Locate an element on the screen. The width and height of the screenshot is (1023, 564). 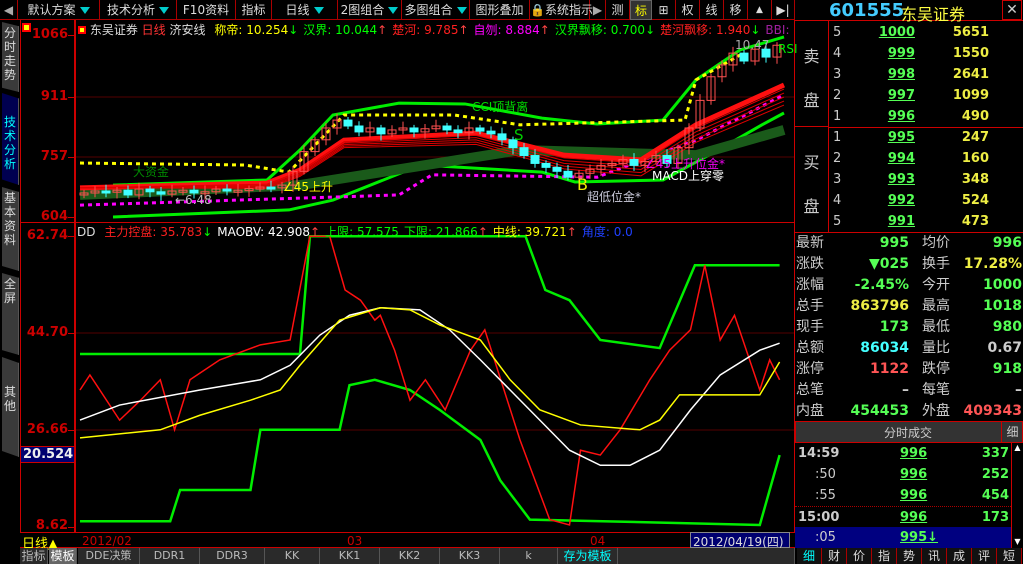
order-level: 5 is located at coordinates (837, 221).